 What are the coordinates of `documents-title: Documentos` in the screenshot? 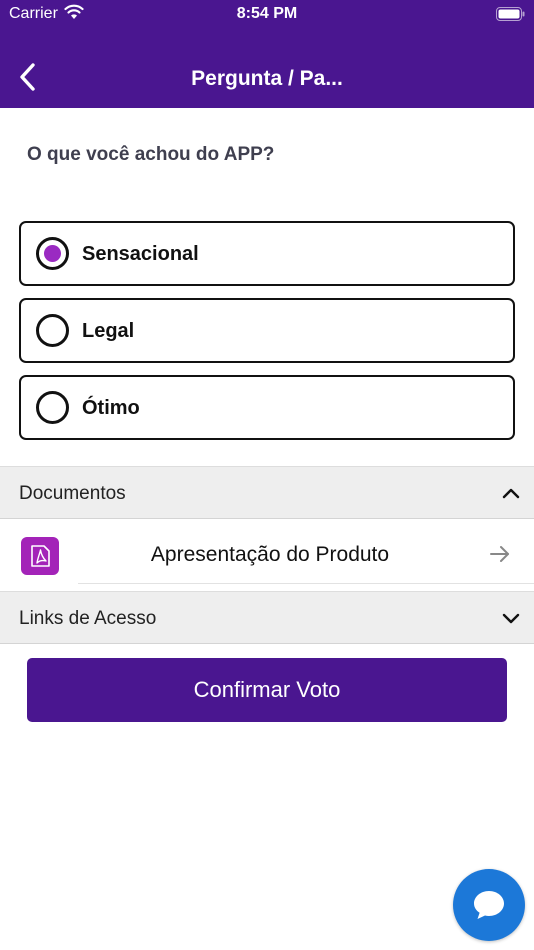 It's located at (72, 493).